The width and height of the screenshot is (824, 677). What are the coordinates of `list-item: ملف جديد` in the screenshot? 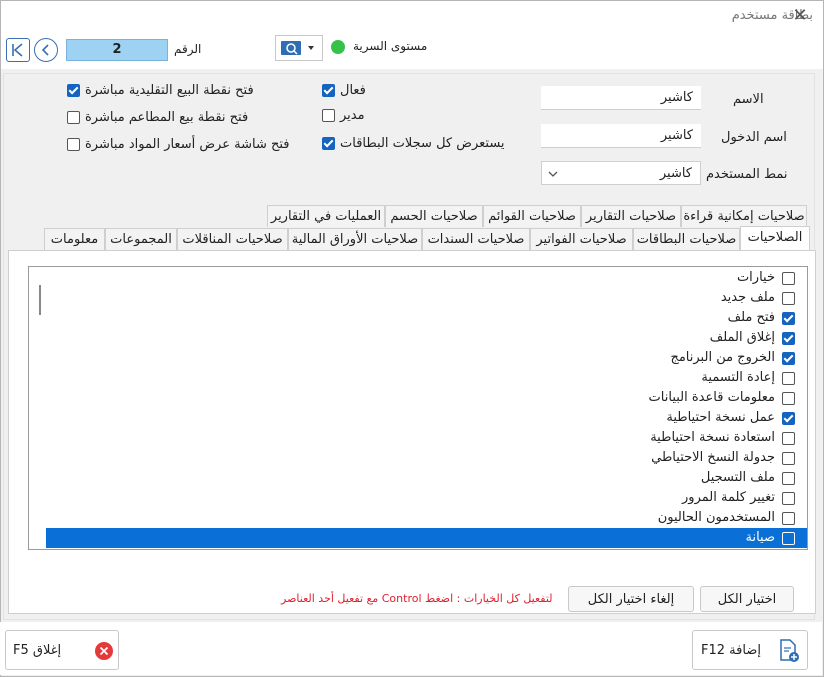 It's located at (426, 298).